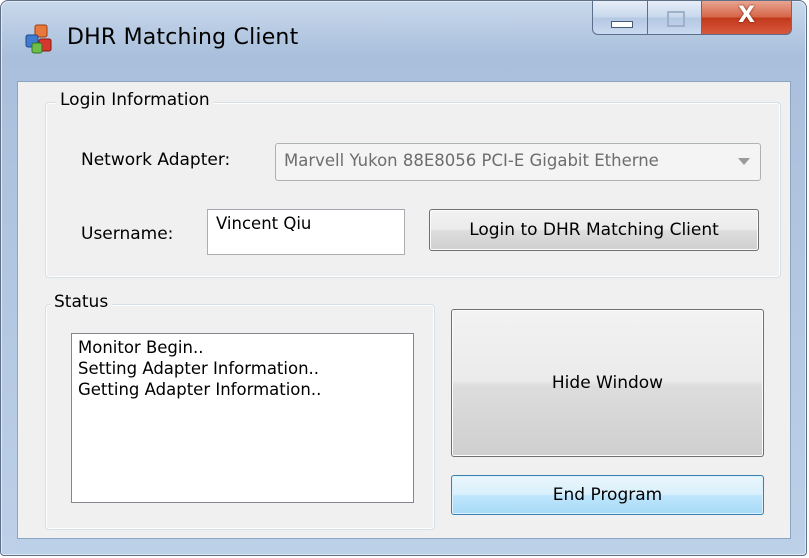 This screenshot has height=558, width=809. I want to click on hide-window-label: Hide Window, so click(607, 383).